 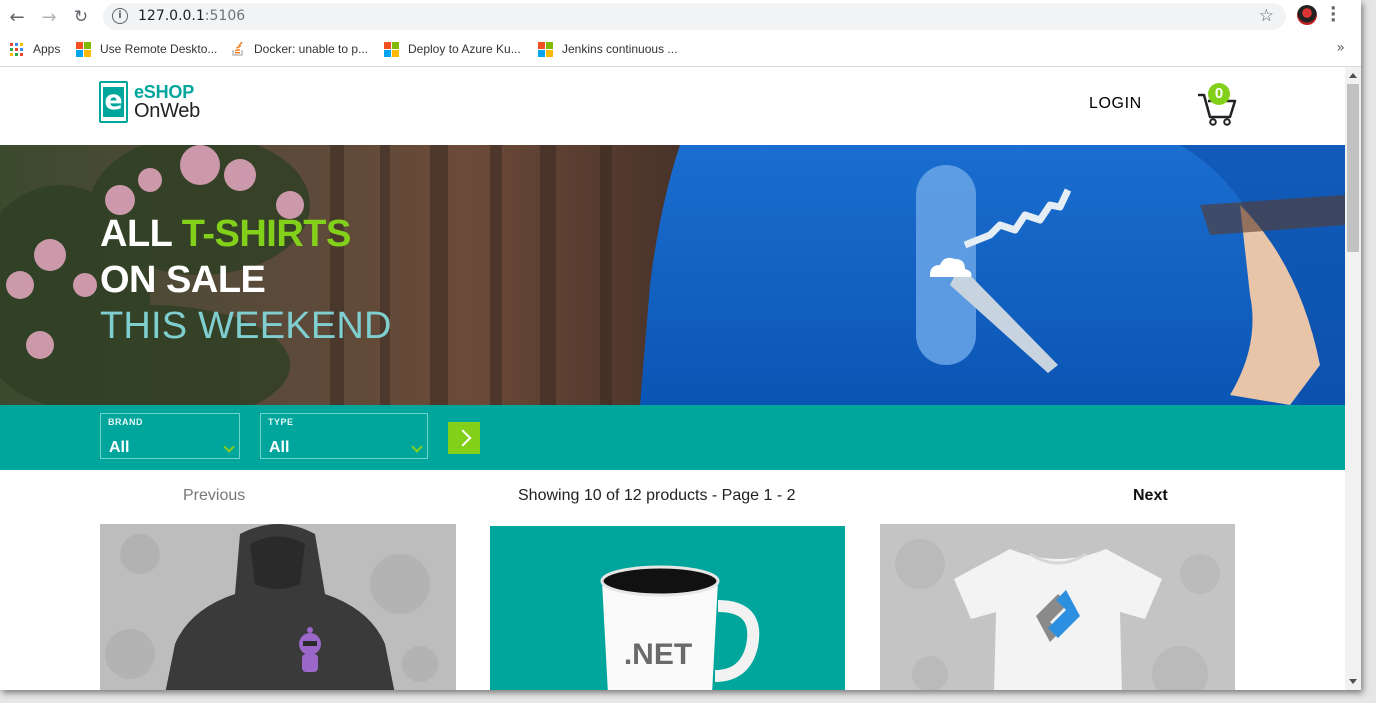 What do you see at coordinates (171, 16) in the screenshot?
I see `url-host: 127.0.0.1` at bounding box center [171, 16].